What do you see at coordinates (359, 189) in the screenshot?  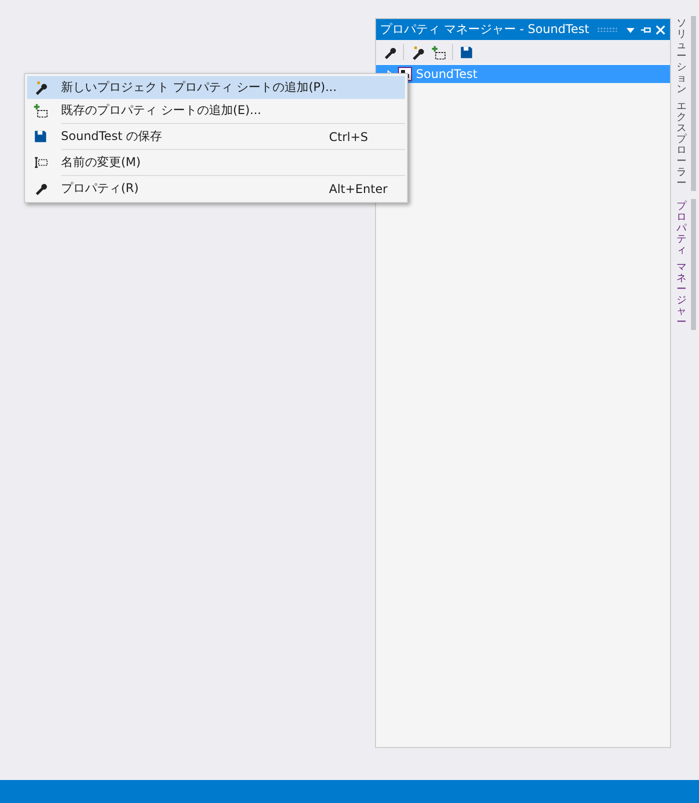 I see `shortcut-label: Alt+Enter` at bounding box center [359, 189].